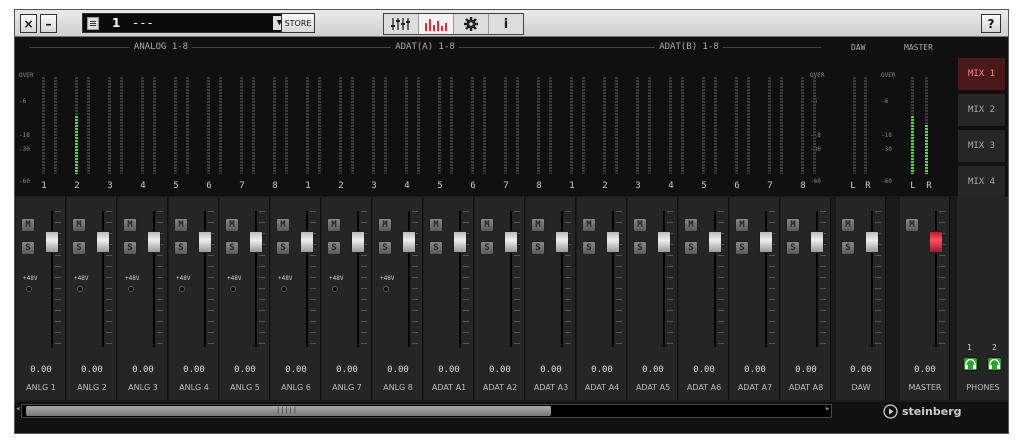 The width and height of the screenshot is (1023, 445). I want to click on channel-name: ADAT A6, so click(704, 387).